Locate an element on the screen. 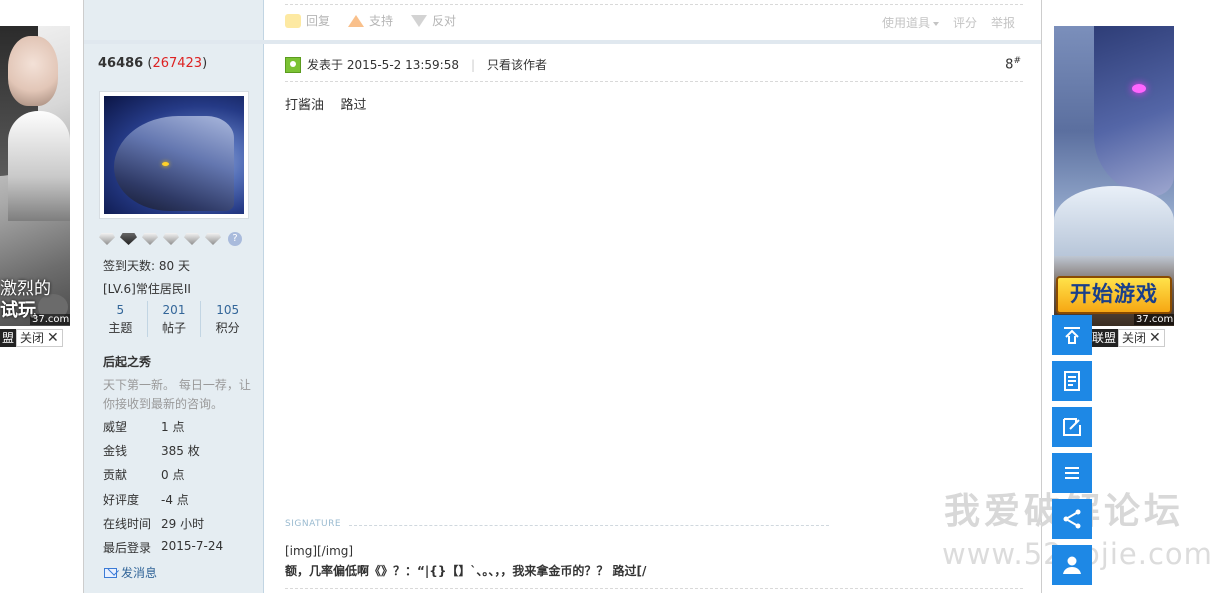 The image size is (1213, 593). stat-value: 105 is located at coordinates (228, 310).